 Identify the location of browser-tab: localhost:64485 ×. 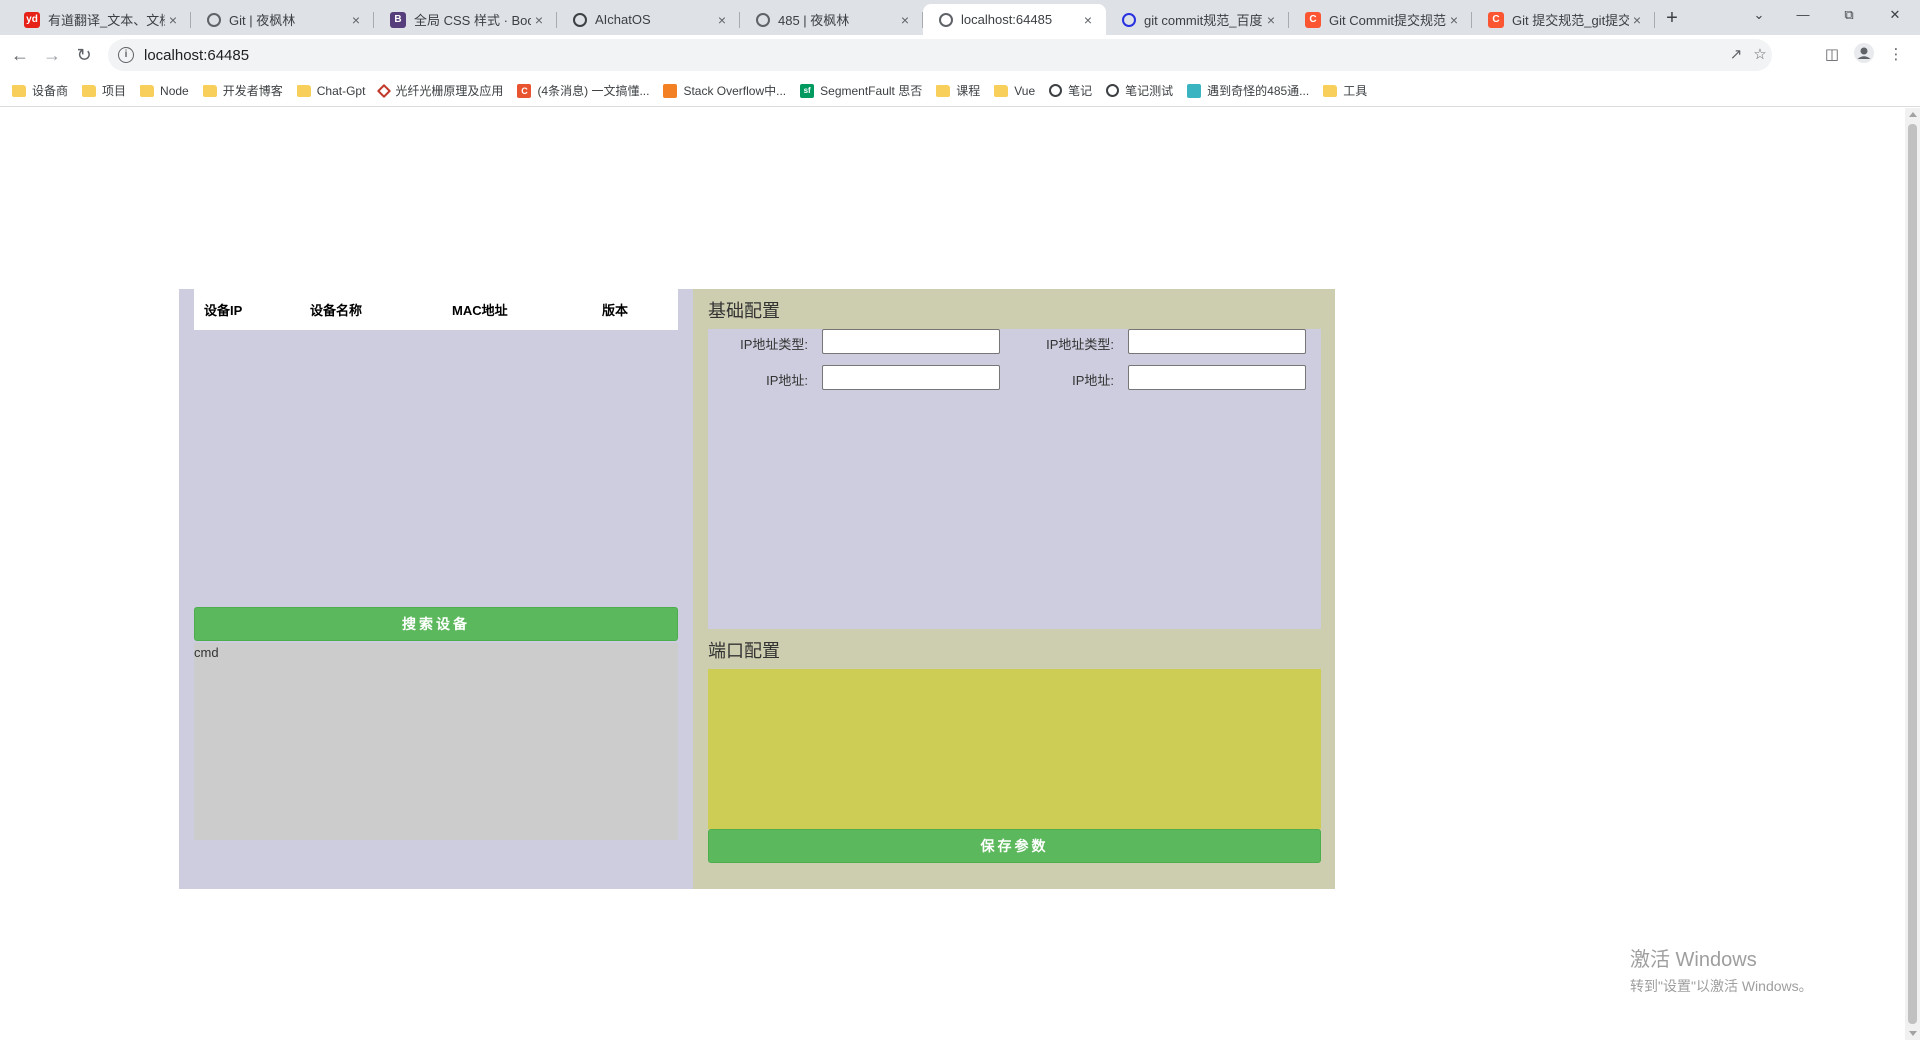
(1014, 19).